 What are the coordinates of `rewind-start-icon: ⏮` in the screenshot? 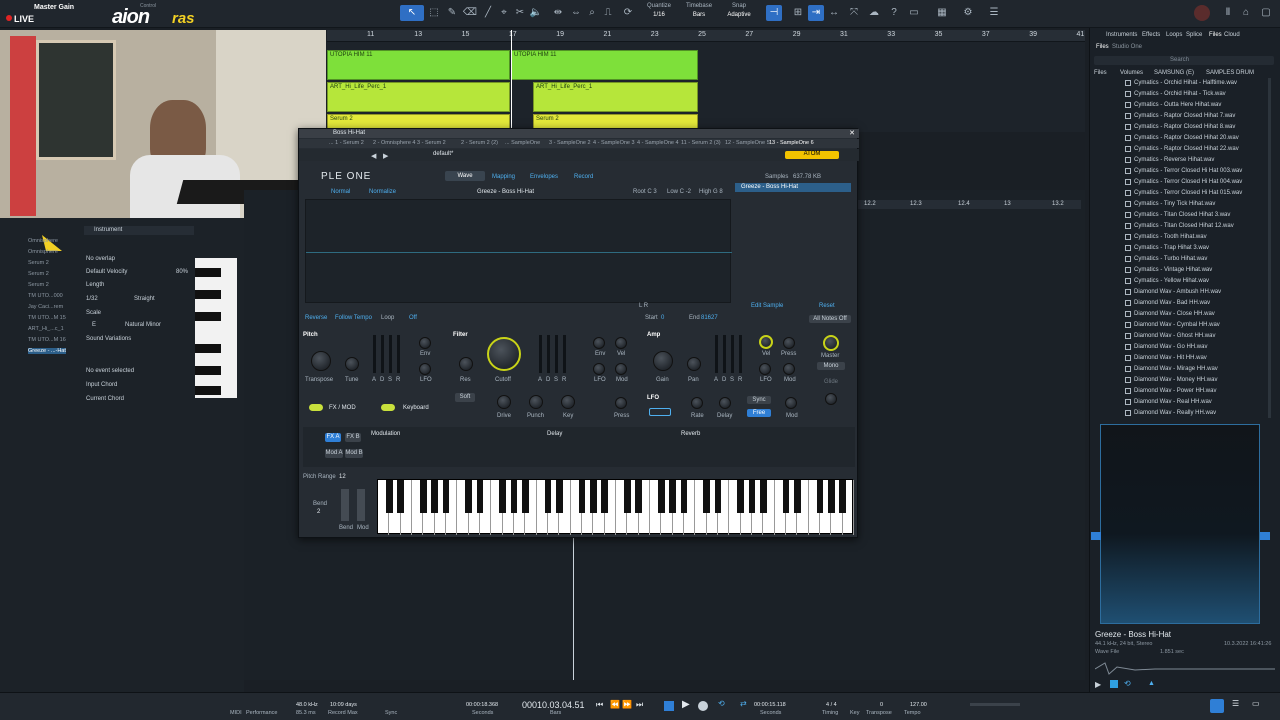 It's located at (599, 705).